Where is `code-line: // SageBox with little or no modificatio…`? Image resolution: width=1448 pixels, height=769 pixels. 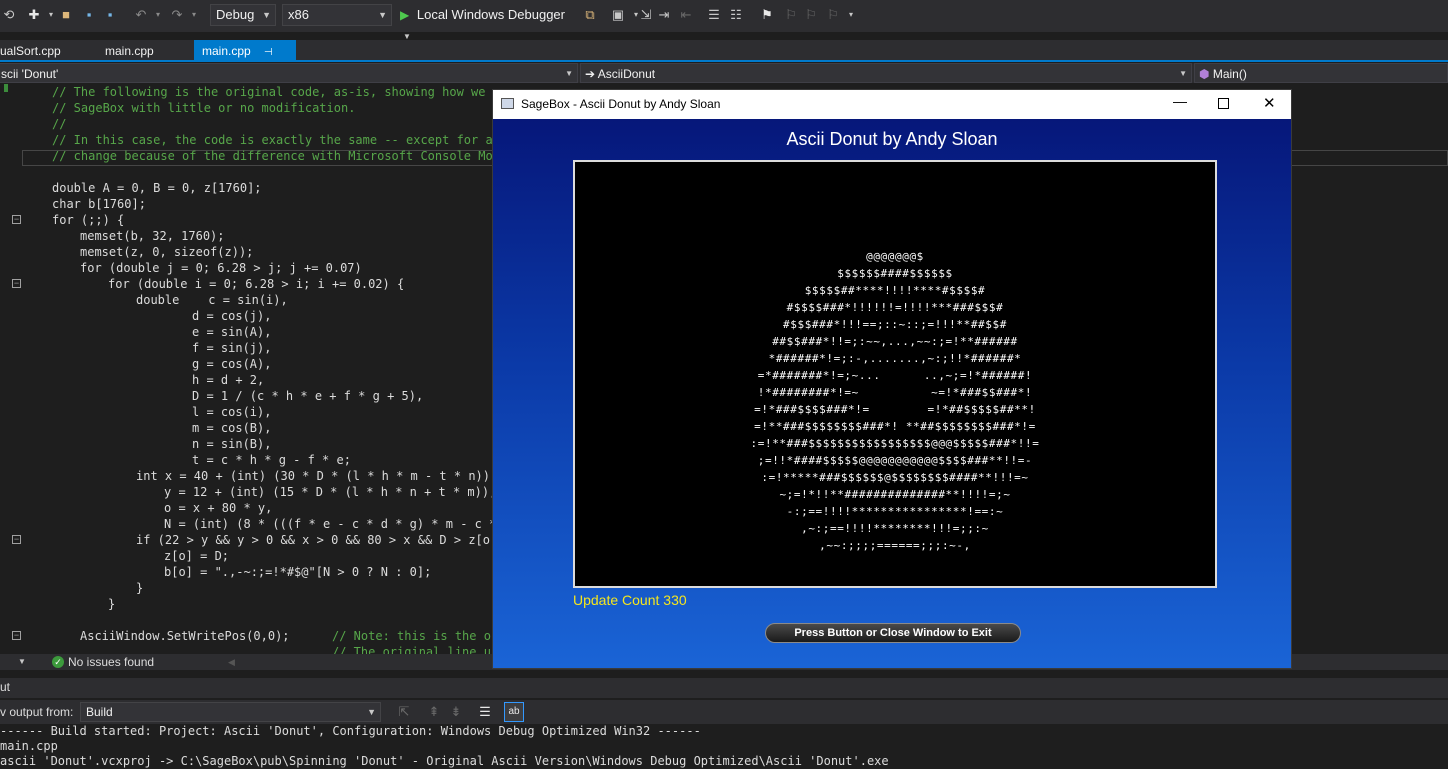
code-line: // SageBox with little or no modificatio… is located at coordinates (204, 108).